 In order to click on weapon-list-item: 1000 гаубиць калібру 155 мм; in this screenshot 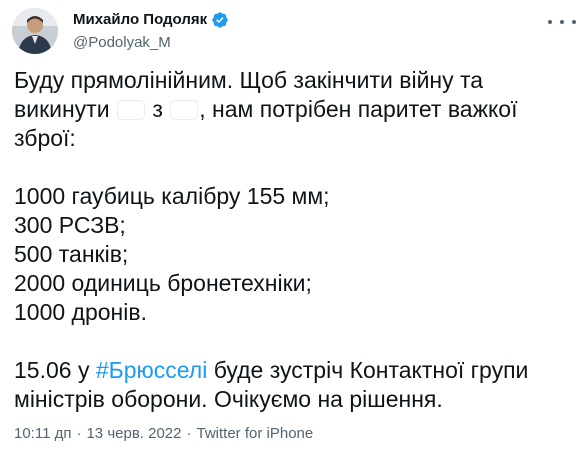, I will do `click(172, 196)`.